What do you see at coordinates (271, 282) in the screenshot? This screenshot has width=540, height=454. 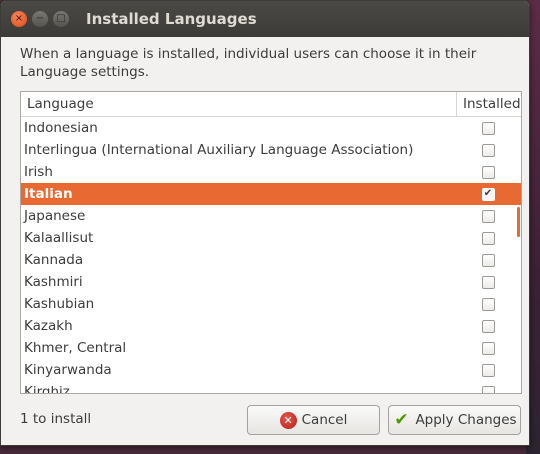 I see `list-item: Kashmiri` at bounding box center [271, 282].